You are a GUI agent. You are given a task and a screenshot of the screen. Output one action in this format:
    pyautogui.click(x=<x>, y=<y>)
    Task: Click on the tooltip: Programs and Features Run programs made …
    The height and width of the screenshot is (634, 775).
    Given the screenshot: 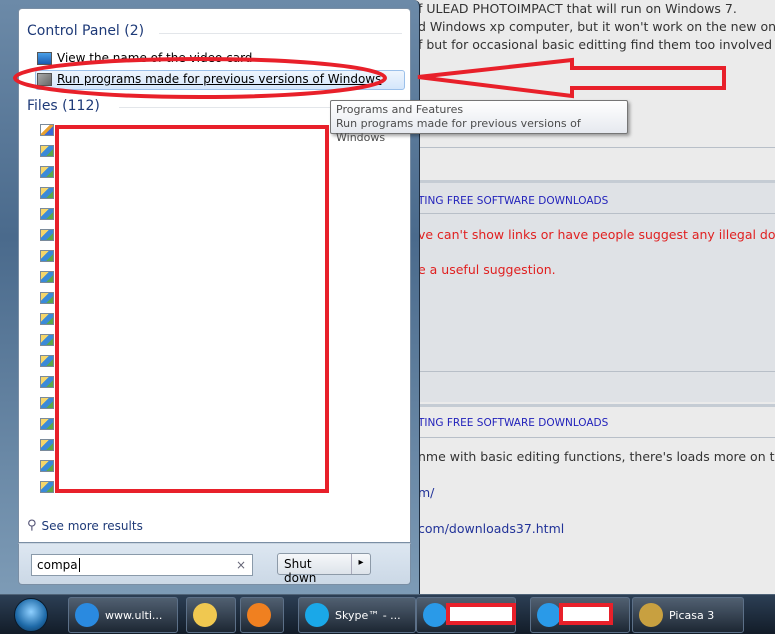 What is the action you would take?
    pyautogui.click(x=479, y=122)
    